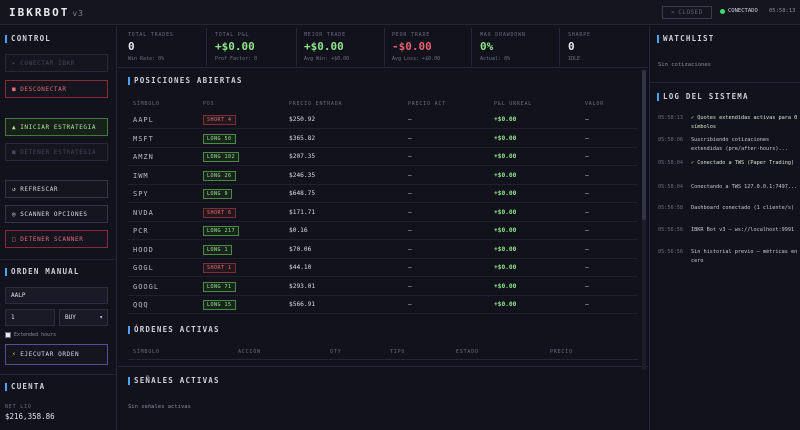 Image resolution: width=800 pixels, height=430 pixels. Describe the element at coordinates (141, 305) in the screenshot. I see `cell-symbol: QQQ` at that location.